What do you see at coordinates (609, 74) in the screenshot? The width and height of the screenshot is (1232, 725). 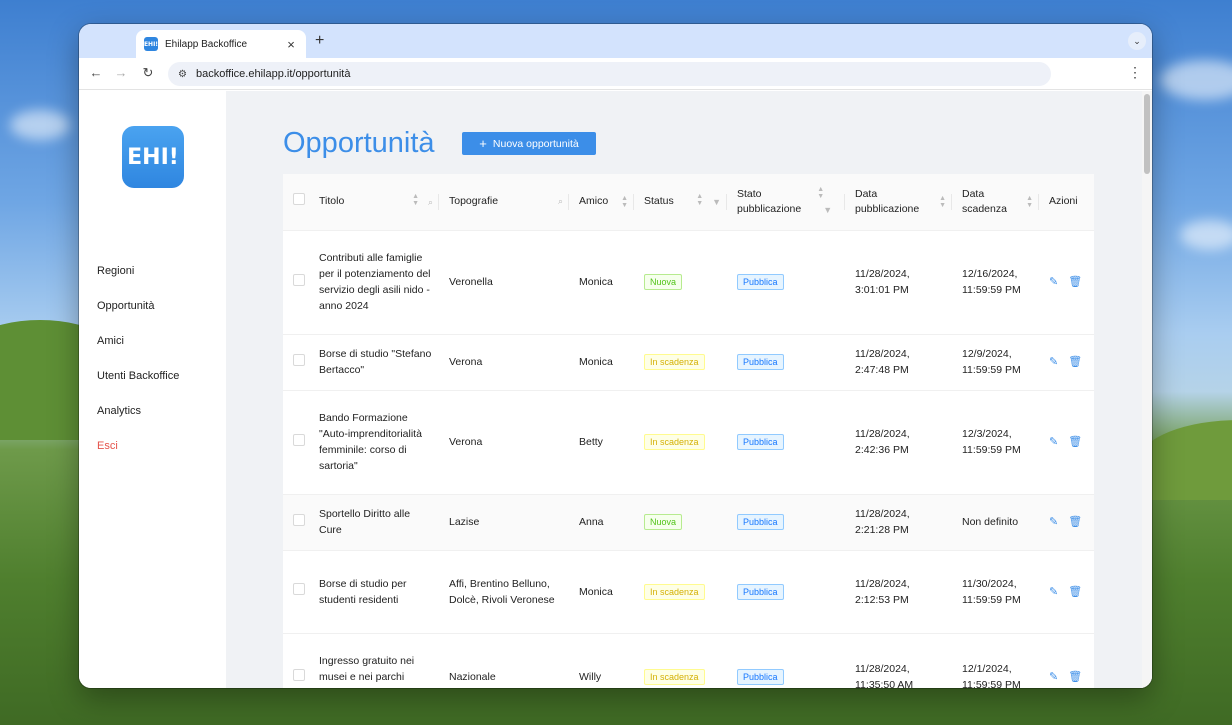 I see `address-bar: ⚙ backoffice.ehilapp.it/opportunità` at bounding box center [609, 74].